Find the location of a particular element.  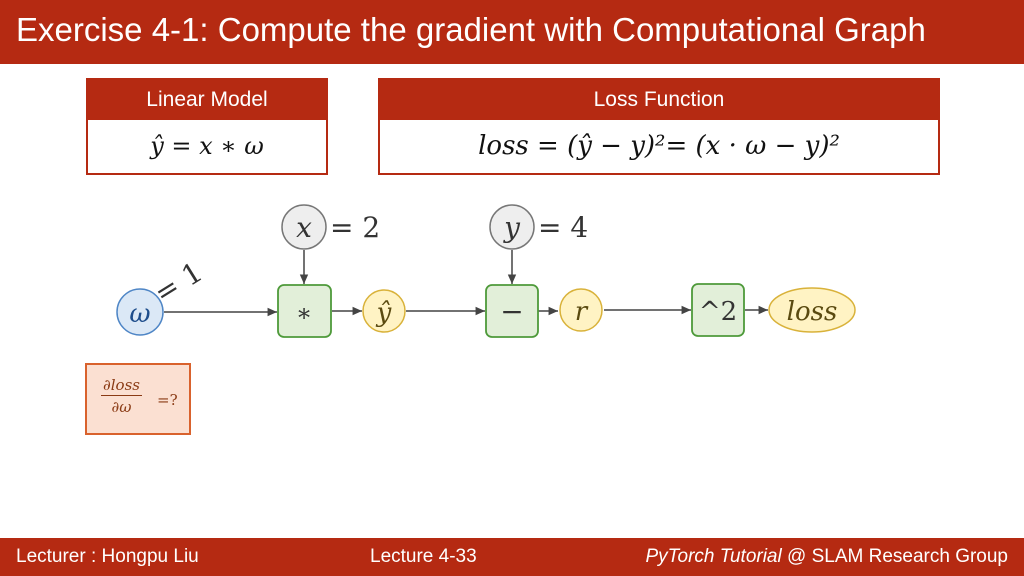

footer-lecturer: Lecturer : Hongpu Liu is located at coordinates (107, 556).